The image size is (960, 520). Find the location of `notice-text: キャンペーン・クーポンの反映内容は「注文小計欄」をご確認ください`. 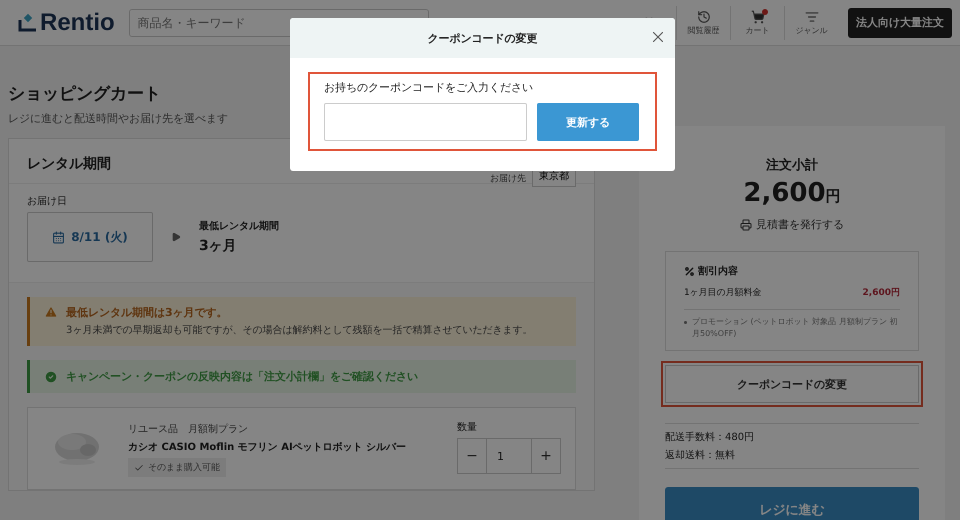

notice-text: キャンペーン・クーポンの反映内容は「注文小計欄」をご確認ください is located at coordinates (242, 376).